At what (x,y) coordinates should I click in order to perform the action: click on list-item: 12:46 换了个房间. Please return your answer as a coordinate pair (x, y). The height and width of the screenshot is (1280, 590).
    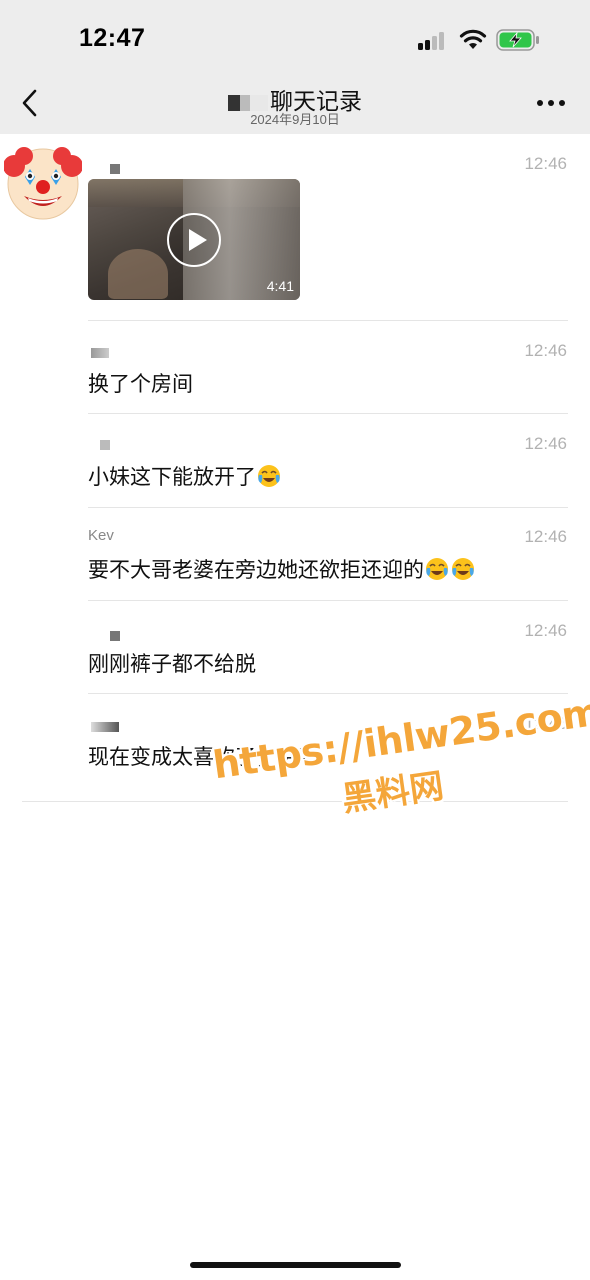
    Looking at the image, I should click on (328, 371).